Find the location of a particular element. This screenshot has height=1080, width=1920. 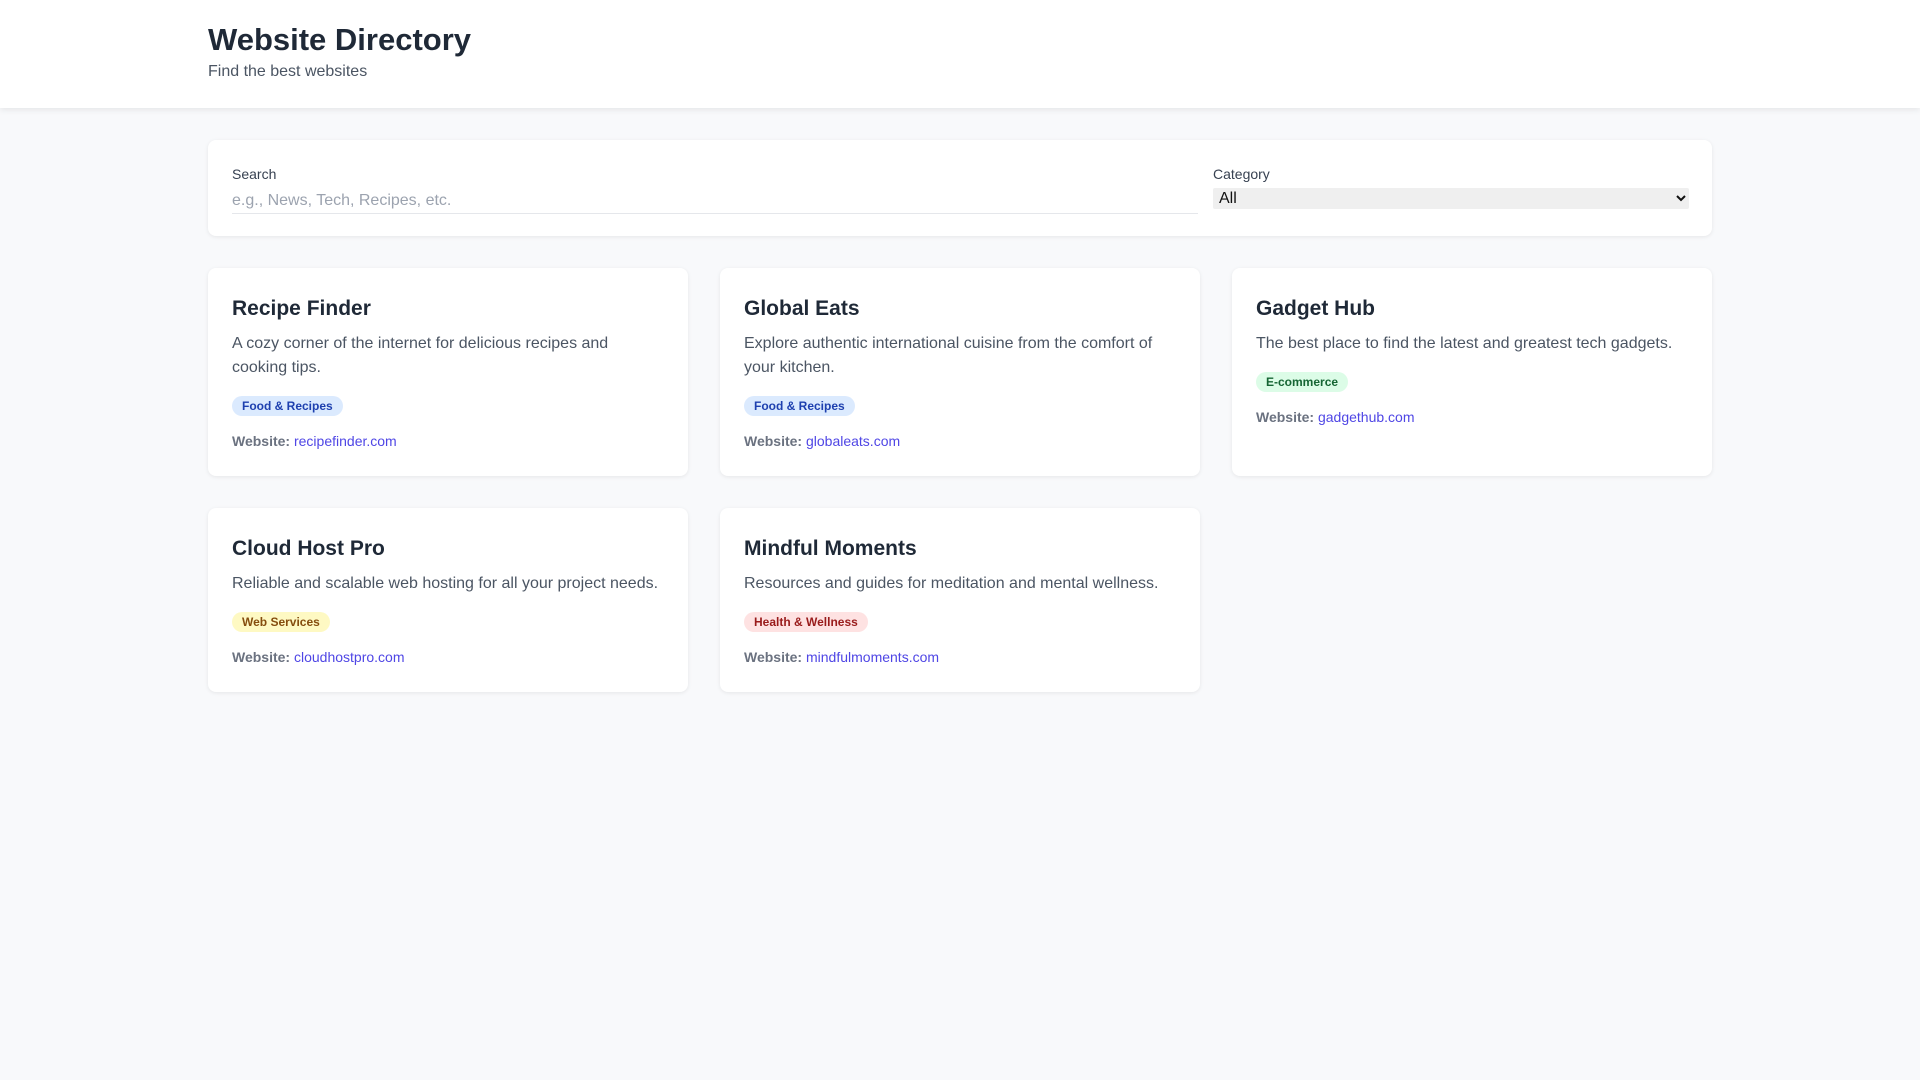

card-title: Recipe Finder is located at coordinates (301, 308).